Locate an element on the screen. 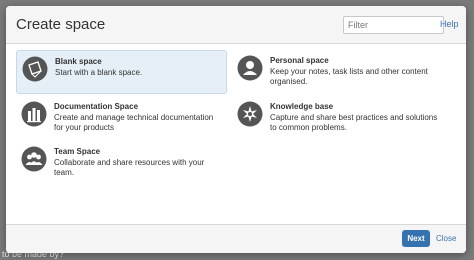 The width and height of the screenshot is (474, 260). documentation-space-icon is located at coordinates (34, 114).